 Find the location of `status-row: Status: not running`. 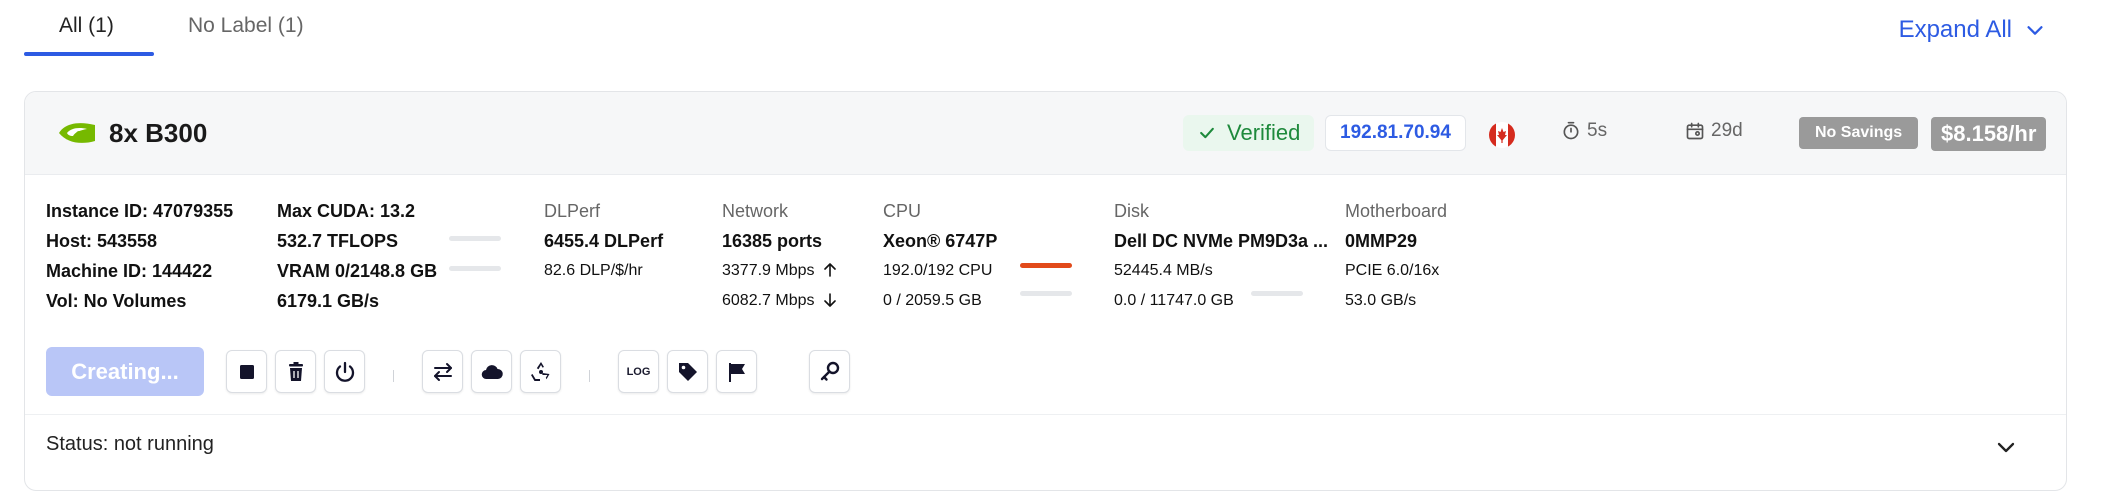

status-row: Status: not running is located at coordinates (1045, 441).